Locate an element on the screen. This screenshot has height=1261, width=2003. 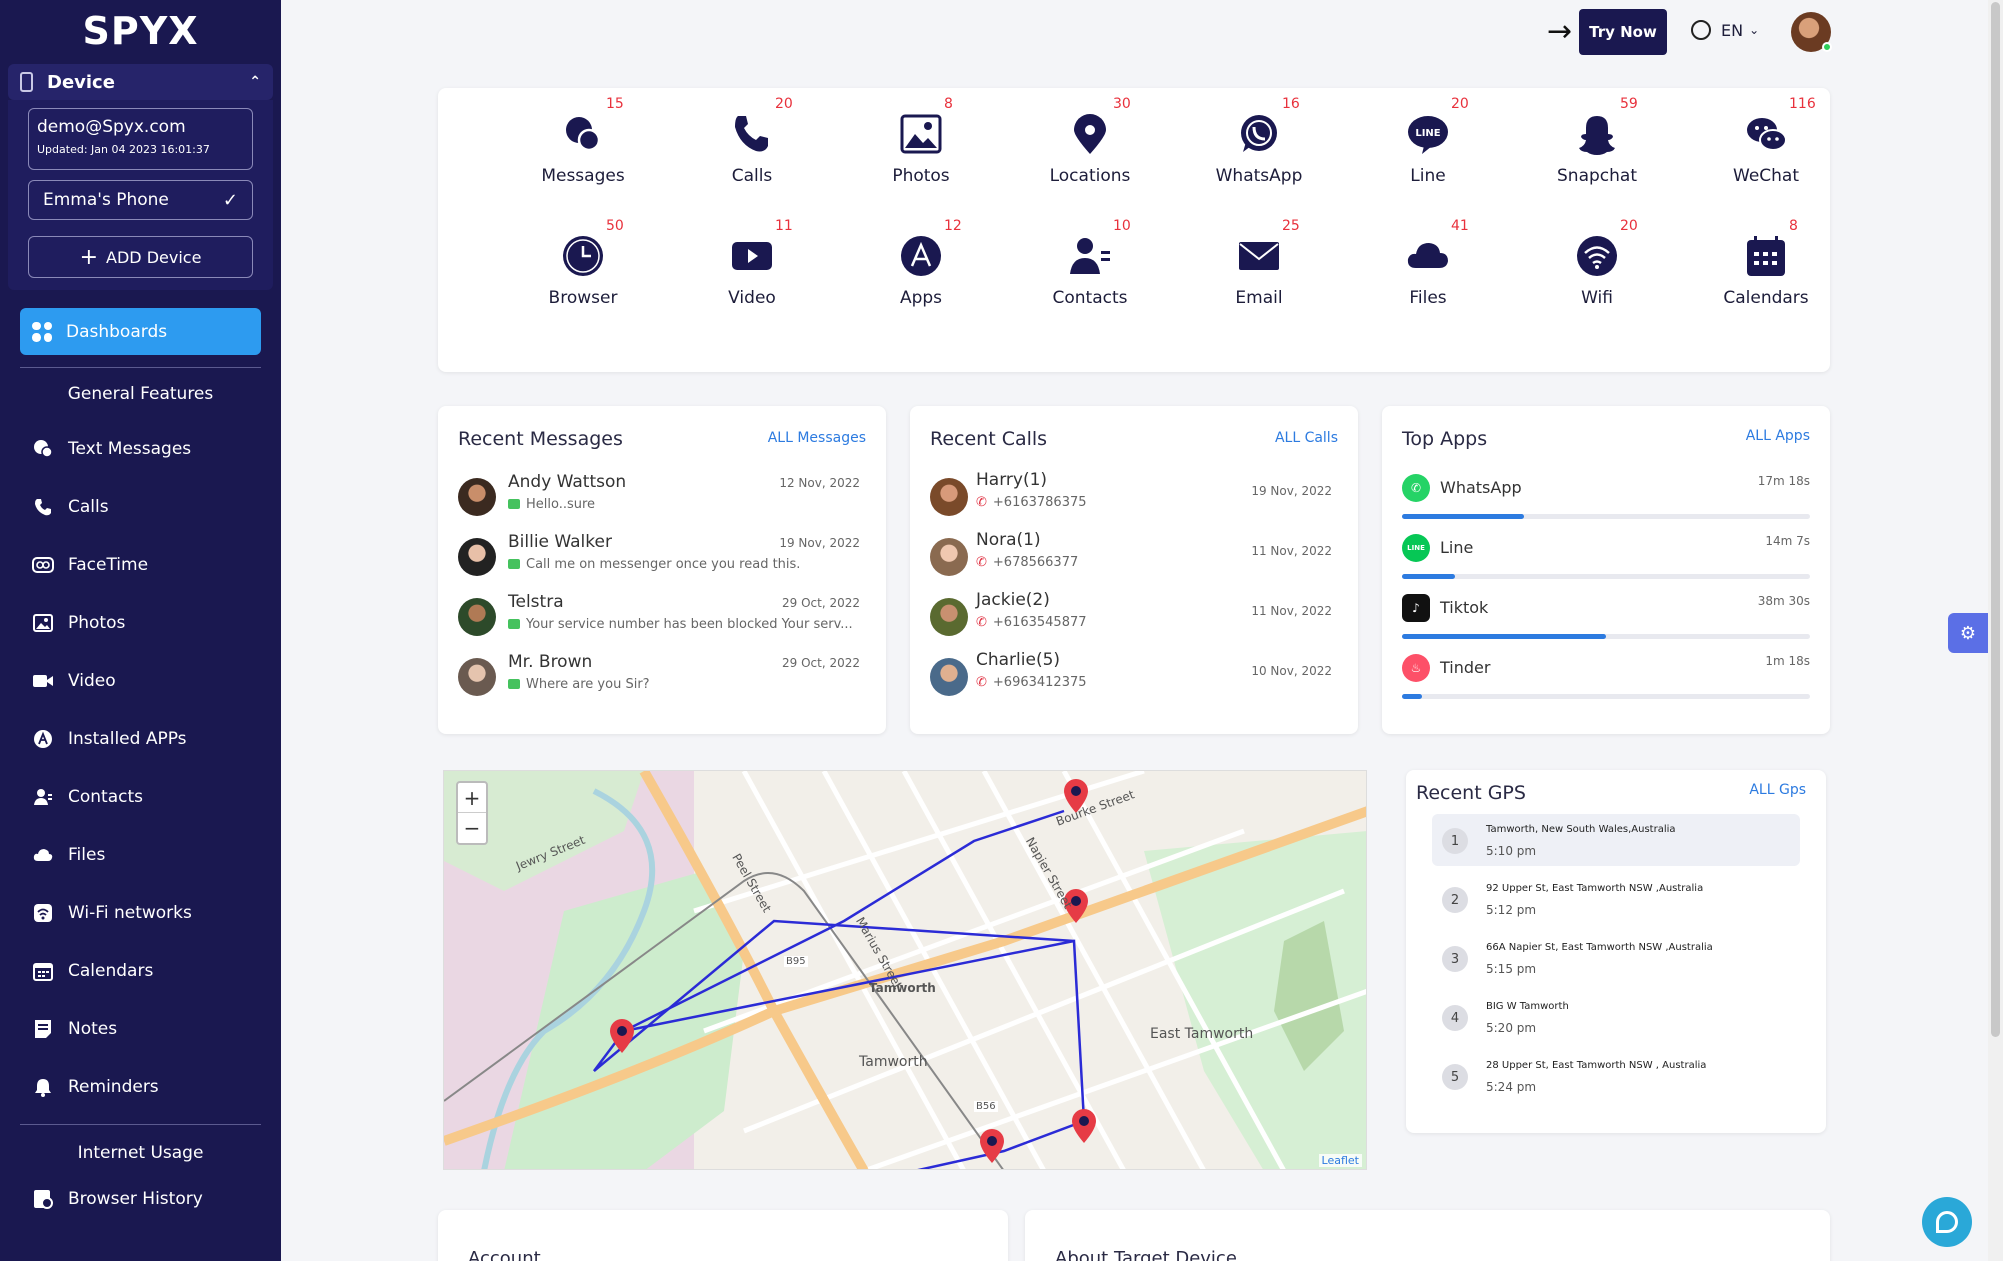
app-usage-row: ♪ Tiktok 38m 30s is located at coordinates (1606, 623).